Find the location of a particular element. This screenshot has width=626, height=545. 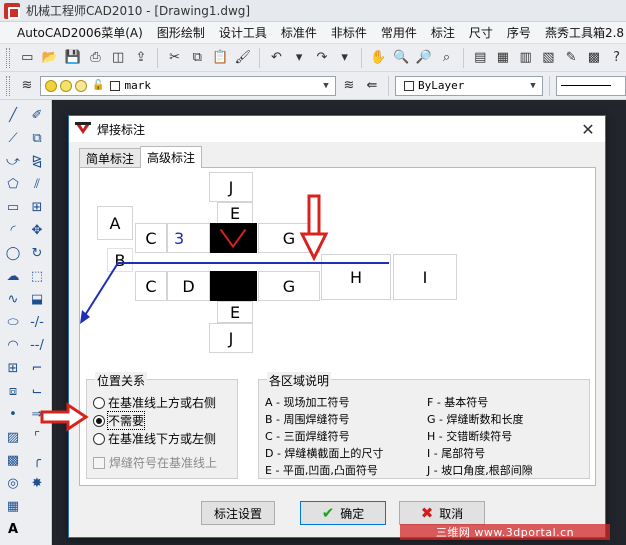

field-d-upper: 3 is located at coordinates (188, 238).